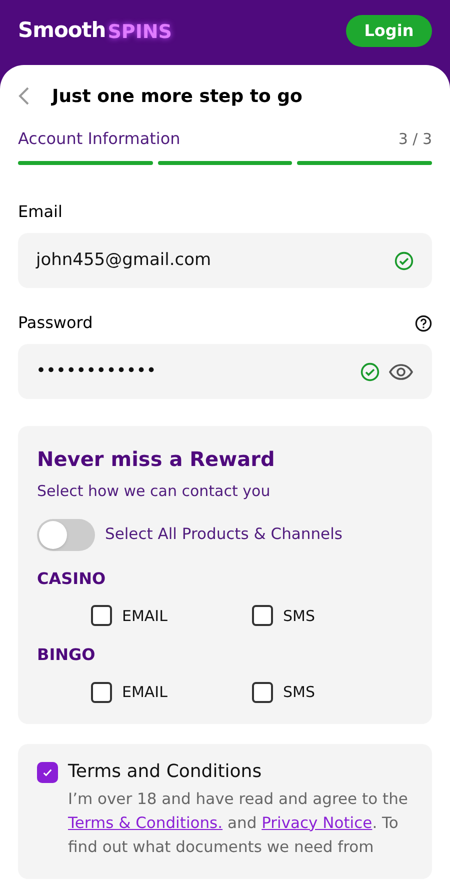 This screenshot has width=450, height=886. I want to click on terms-title: Terms and Conditions, so click(165, 772).